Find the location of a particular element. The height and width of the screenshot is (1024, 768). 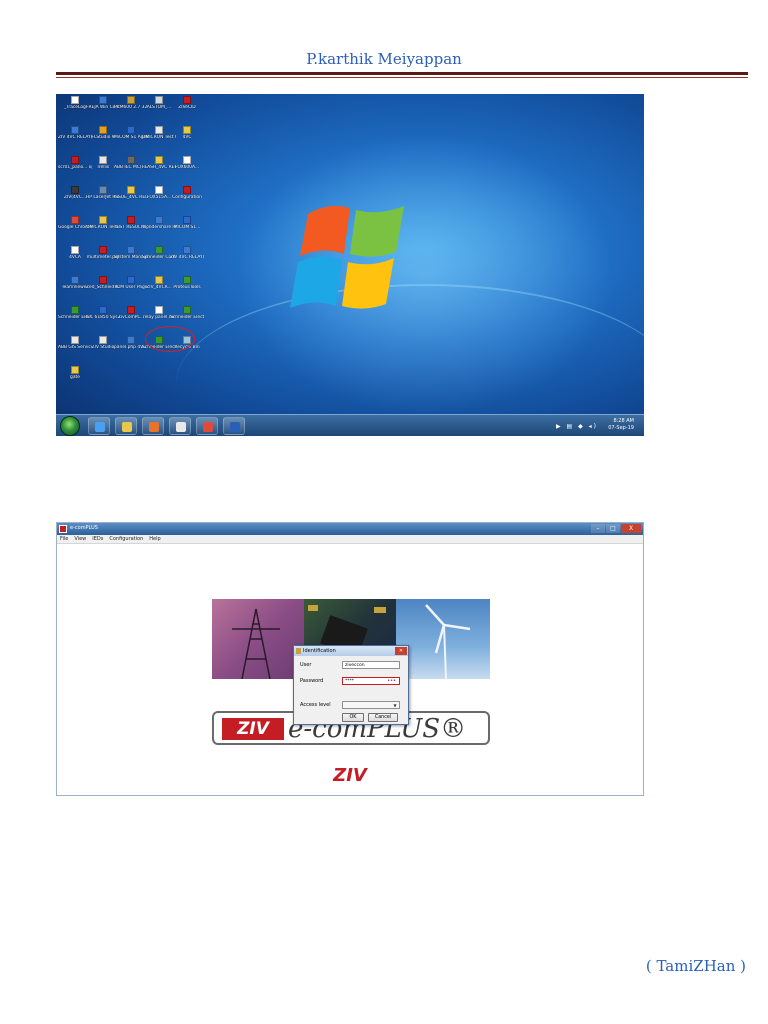

windows-logo-icon is located at coordinates (347, 257).